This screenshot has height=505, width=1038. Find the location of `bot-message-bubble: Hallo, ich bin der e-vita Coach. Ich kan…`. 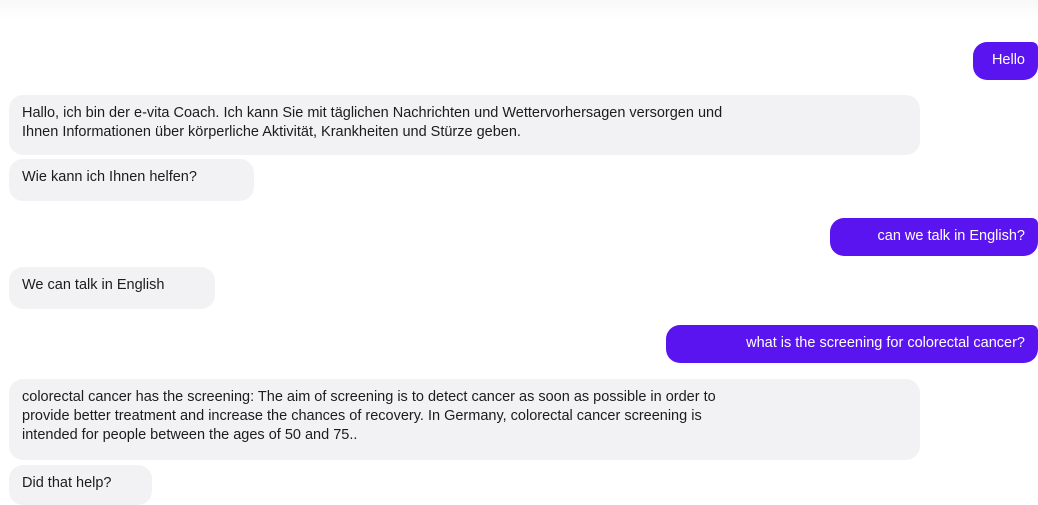

bot-message-bubble: Hallo, ich bin der e-vita Coach. Ich kan… is located at coordinates (464, 125).